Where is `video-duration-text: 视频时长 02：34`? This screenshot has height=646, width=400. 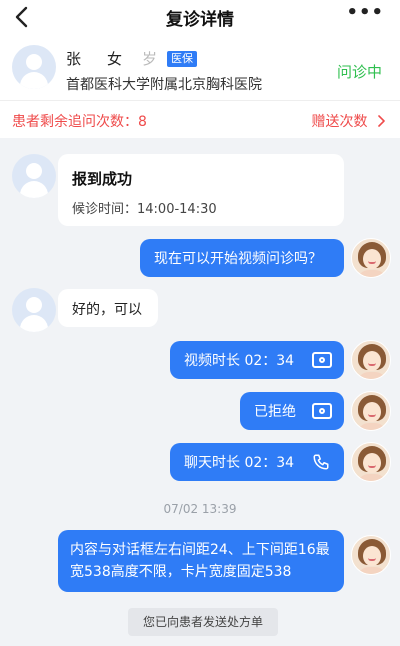
video-duration-text: 视频时长 02：34 is located at coordinates (239, 361).